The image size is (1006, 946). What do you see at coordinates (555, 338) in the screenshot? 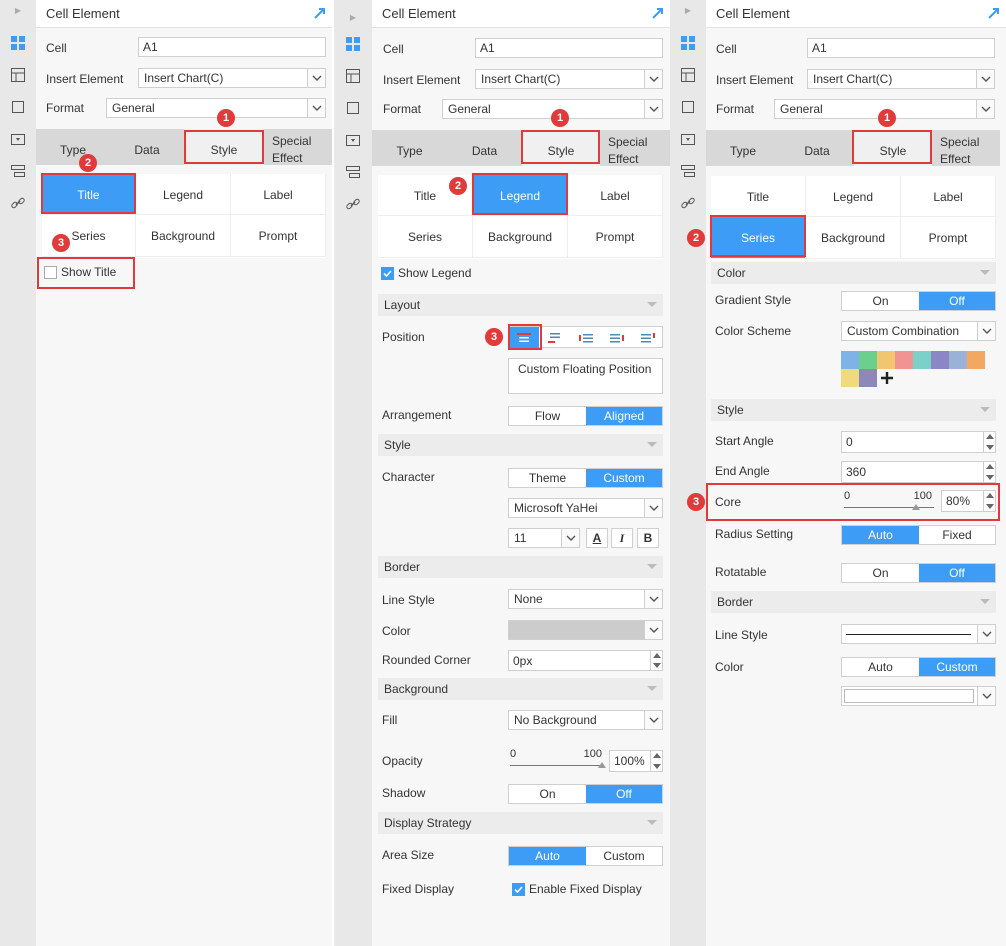
I see `position-bottom-button` at bounding box center [555, 338].